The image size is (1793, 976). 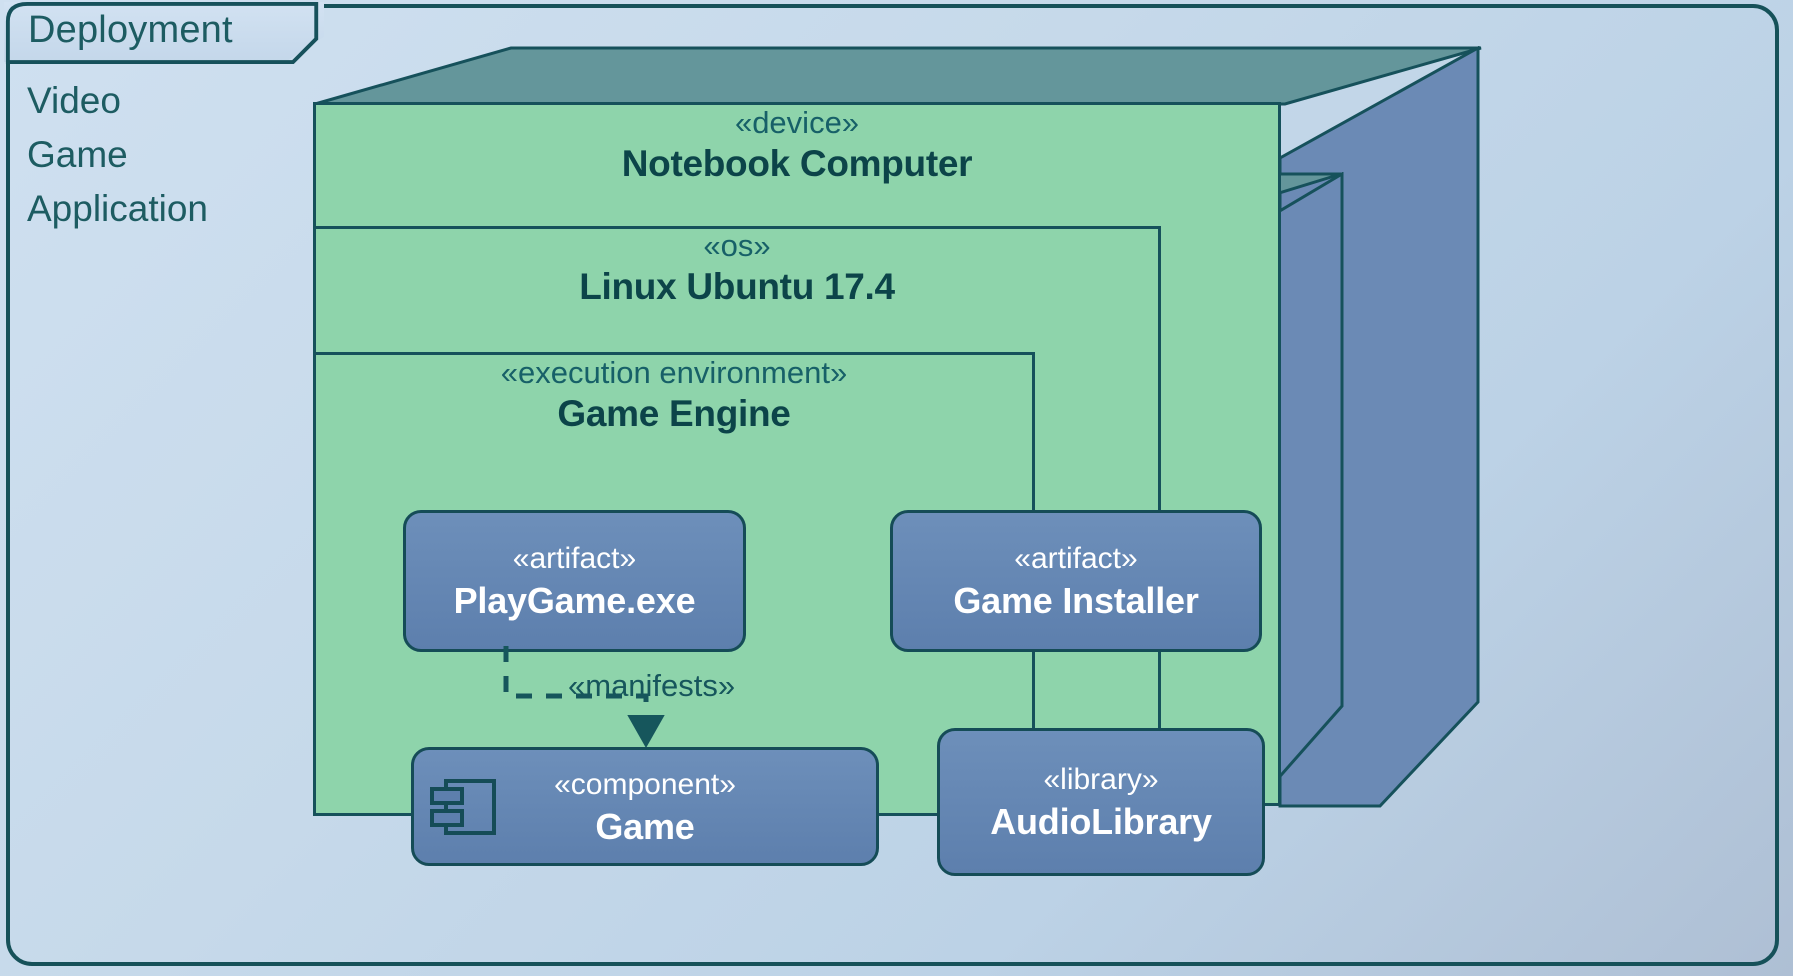 I want to click on component-icon, so click(x=464, y=807).